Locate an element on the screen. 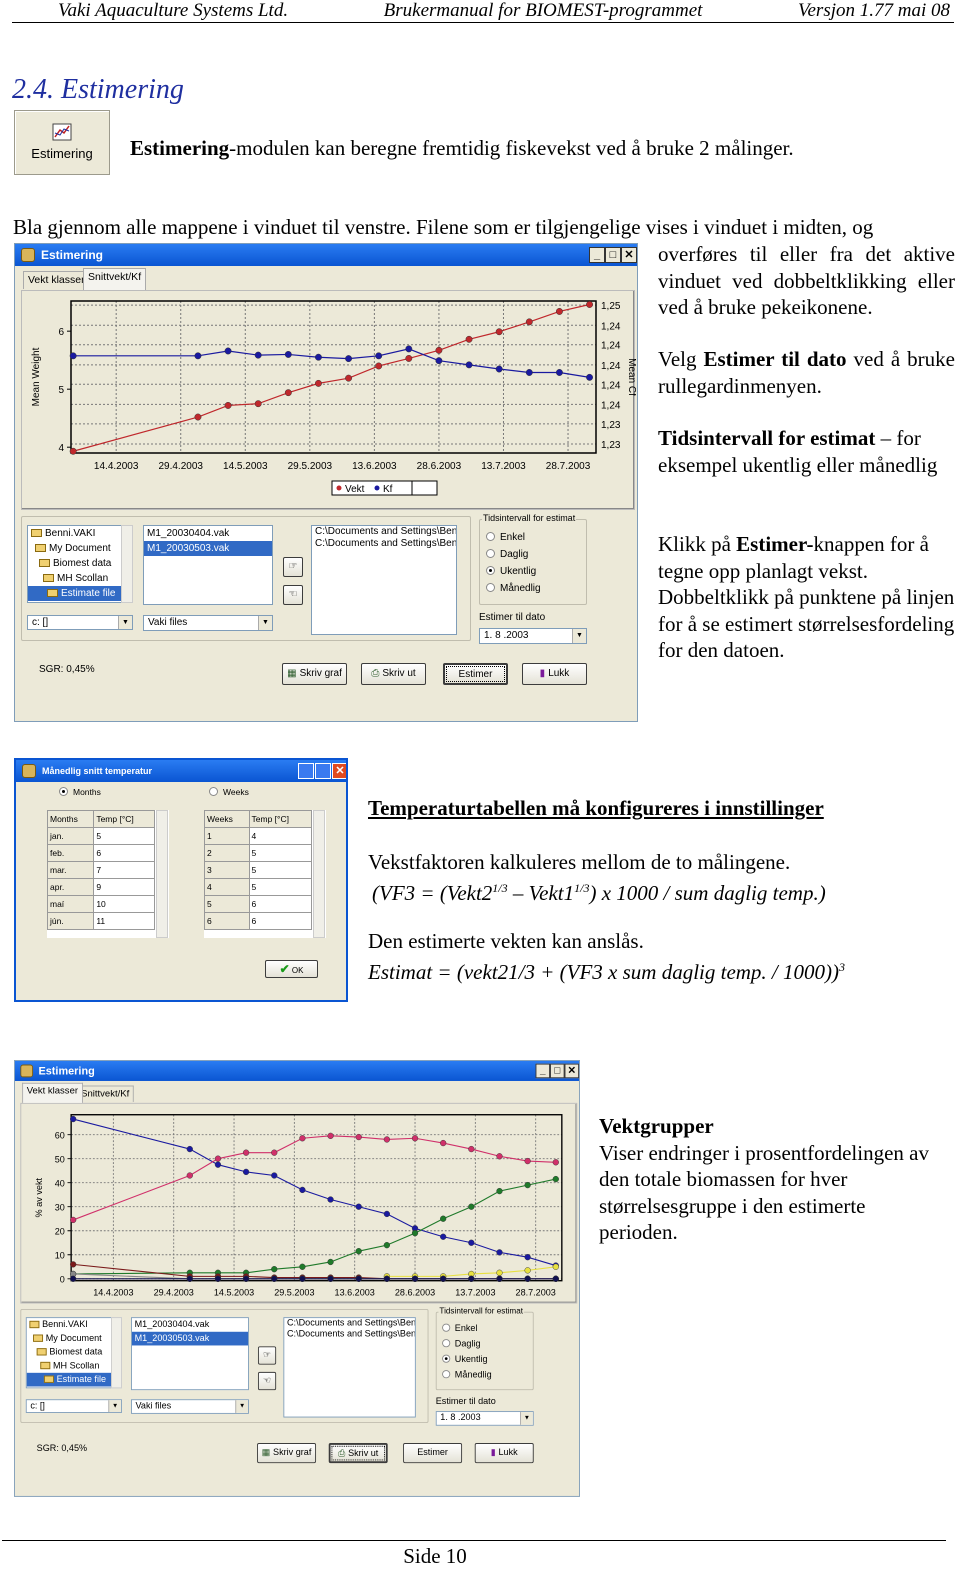 The height and width of the screenshot is (1570, 960). intro-bold: Estimering is located at coordinates (179, 148).